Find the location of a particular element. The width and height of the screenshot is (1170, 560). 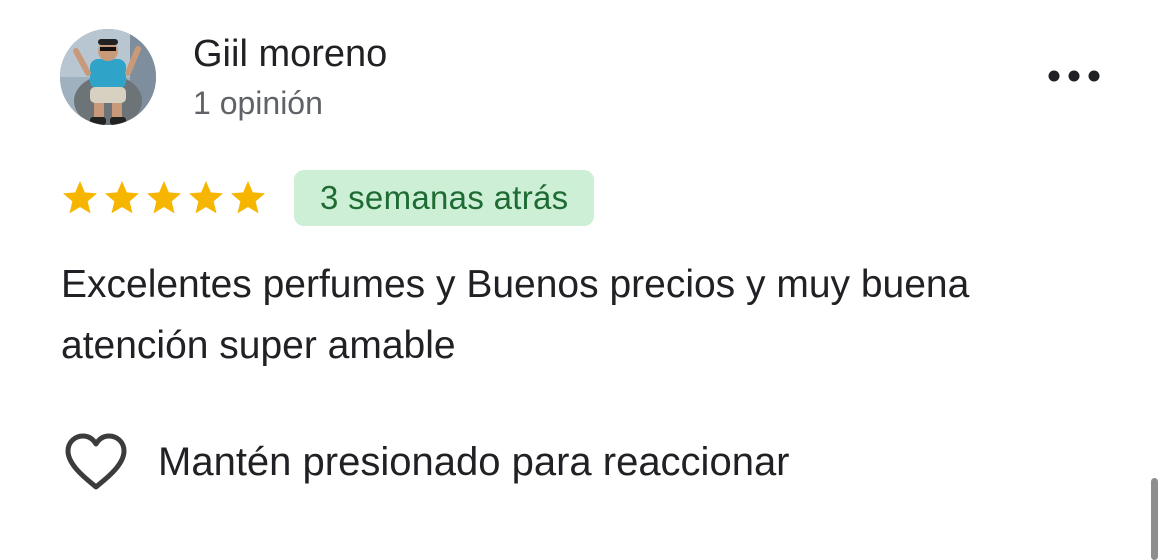

react-button: Mantén presionado para reaccionar is located at coordinates (427, 462).